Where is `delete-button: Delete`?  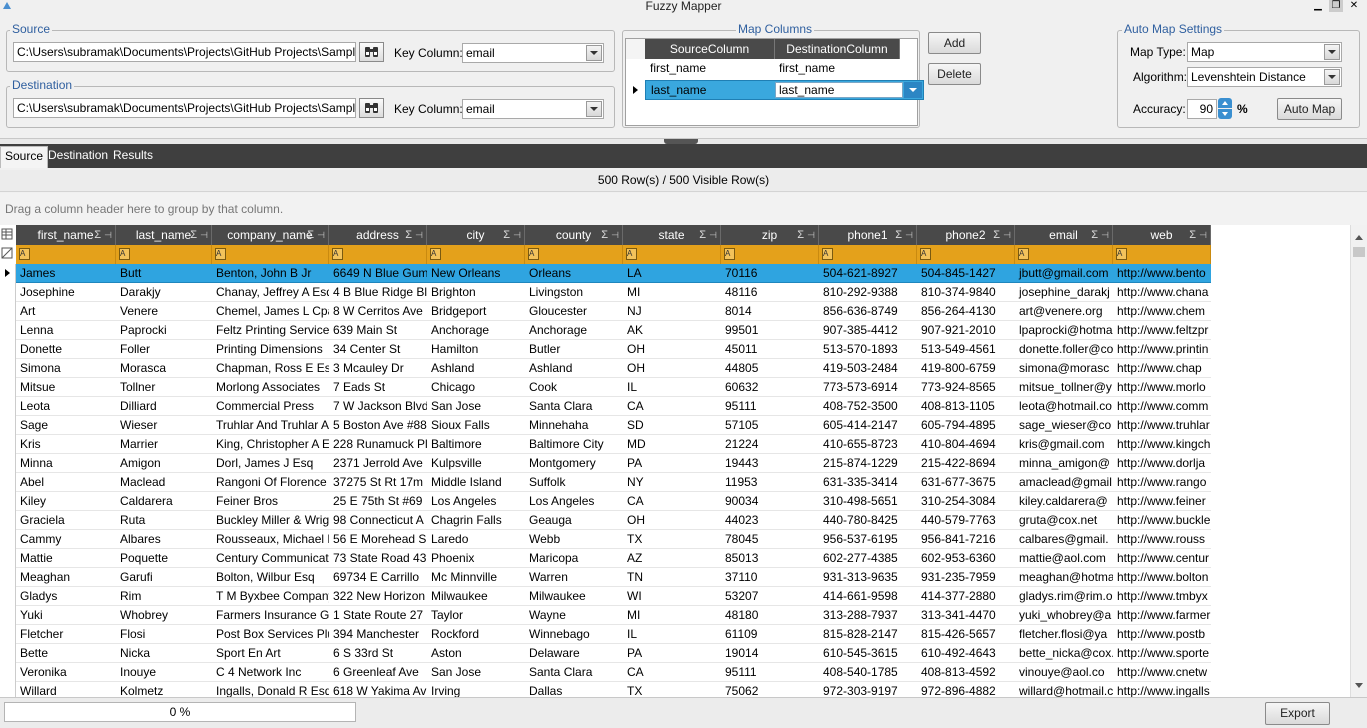 delete-button: Delete is located at coordinates (954, 74).